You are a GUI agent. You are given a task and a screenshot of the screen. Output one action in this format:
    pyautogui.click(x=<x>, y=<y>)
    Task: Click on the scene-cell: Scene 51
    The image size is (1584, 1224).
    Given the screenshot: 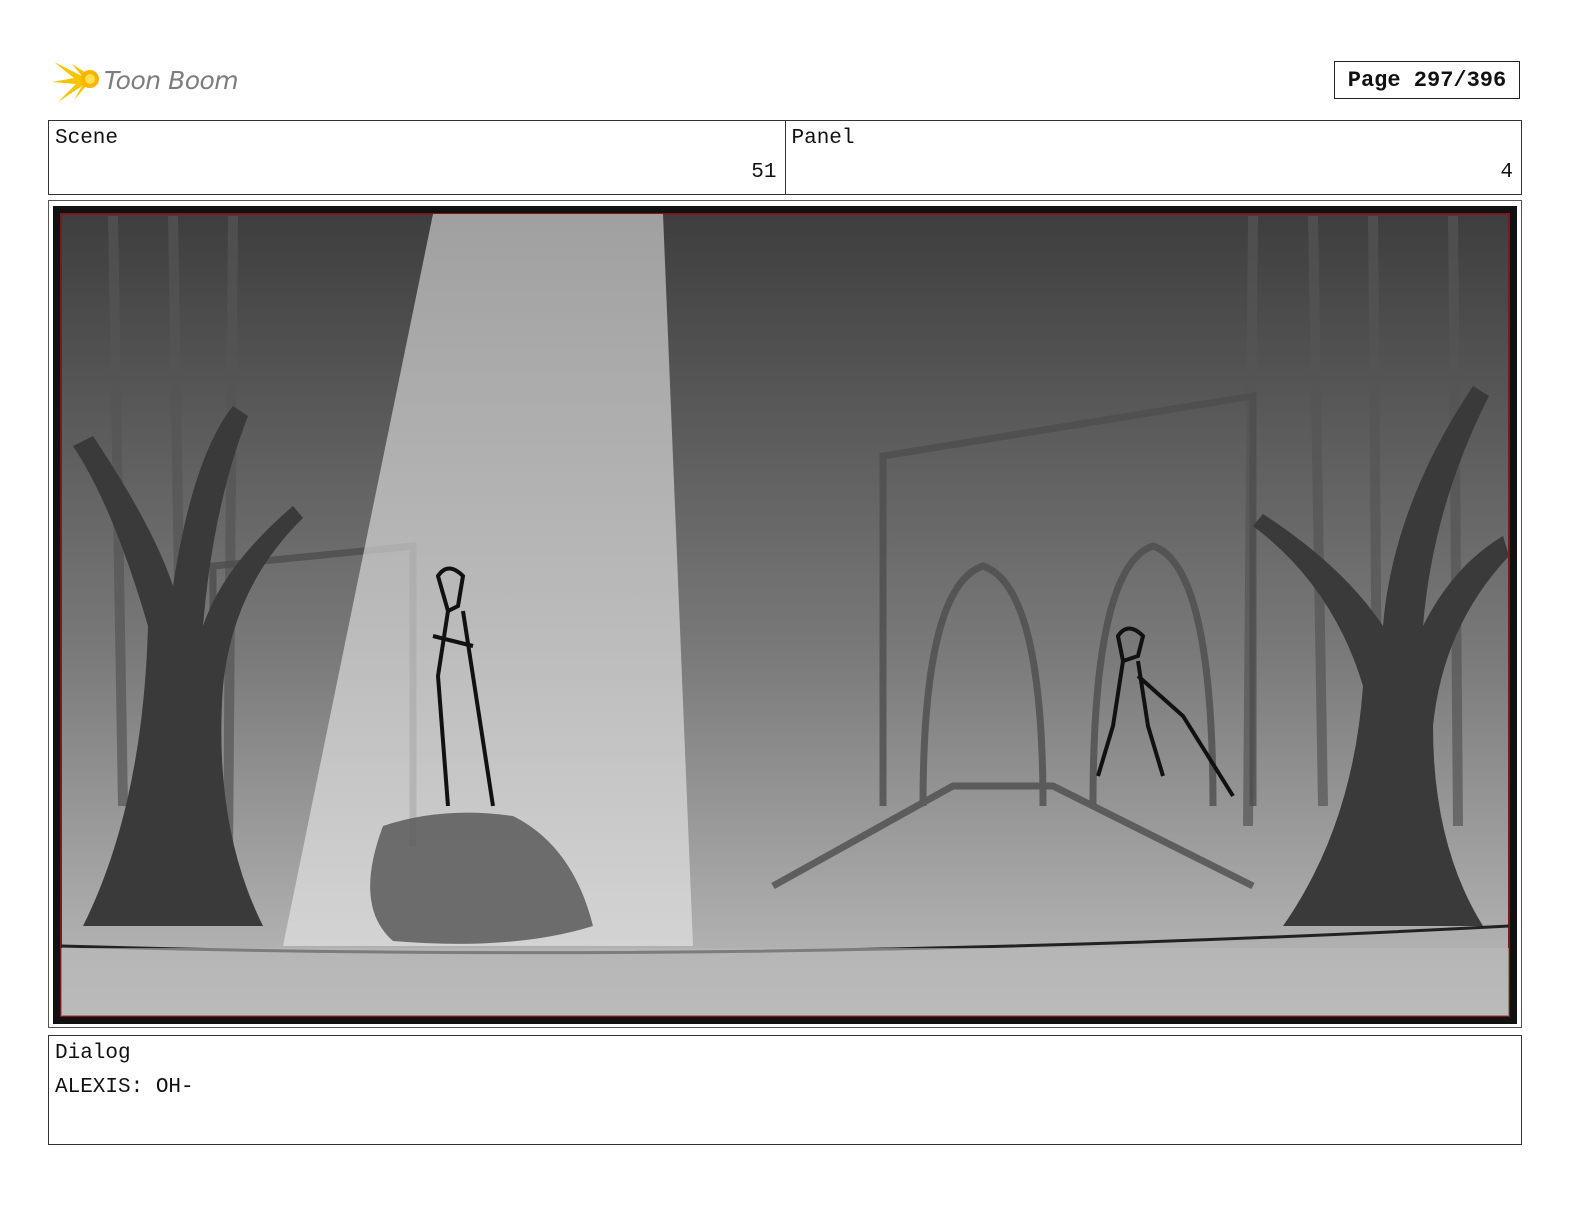 What is the action you would take?
    pyautogui.click(x=417, y=157)
    